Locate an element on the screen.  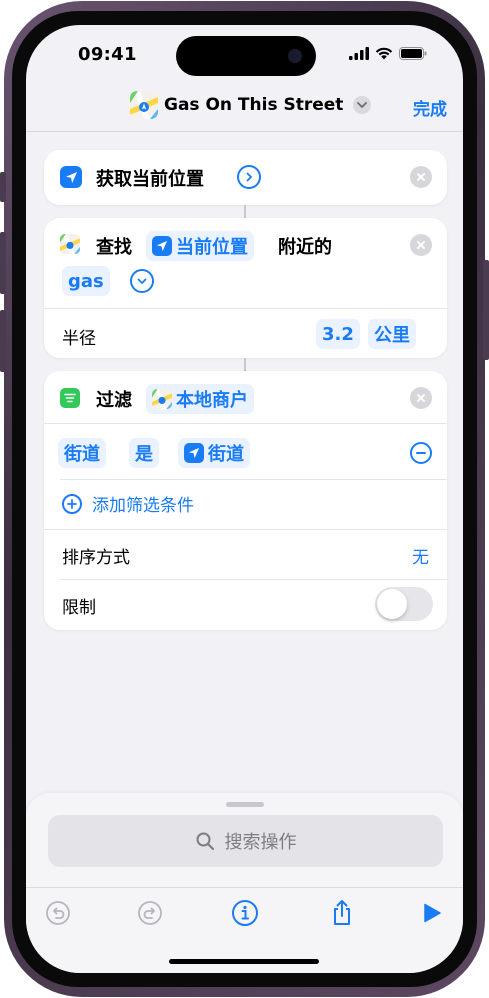
play-icon is located at coordinates (432, 913).